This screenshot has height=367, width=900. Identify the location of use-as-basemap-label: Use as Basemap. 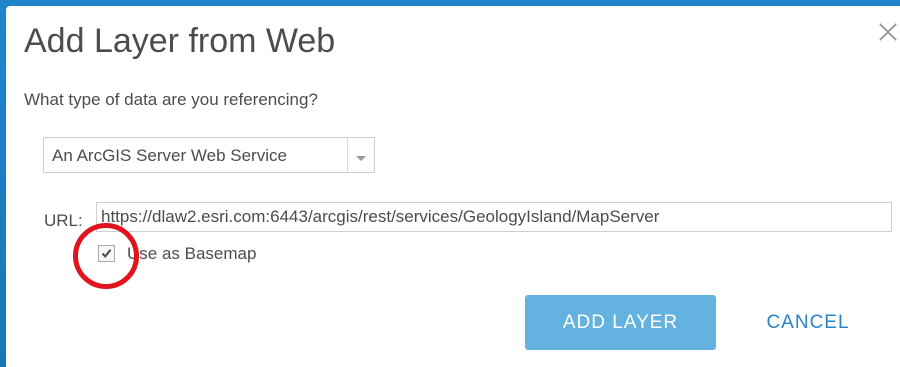
(191, 254).